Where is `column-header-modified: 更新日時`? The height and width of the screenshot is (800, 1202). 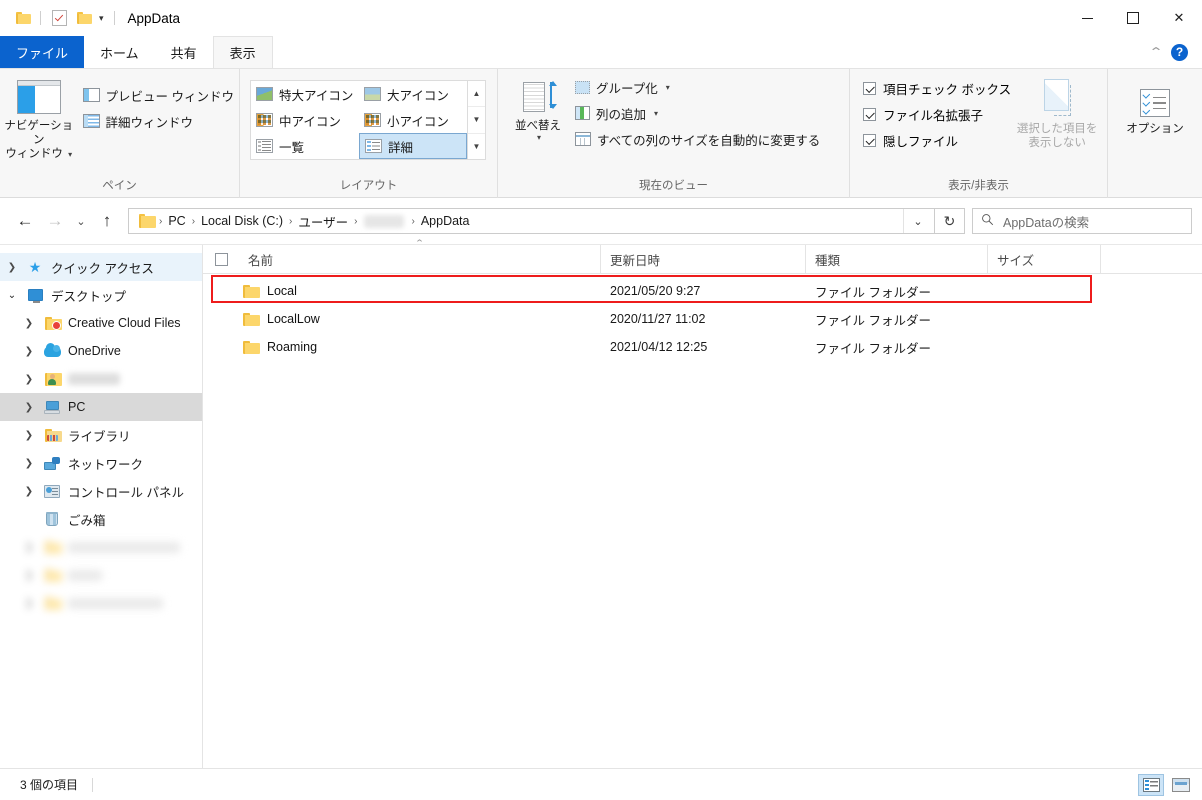 column-header-modified: 更新日時 is located at coordinates (703, 259).